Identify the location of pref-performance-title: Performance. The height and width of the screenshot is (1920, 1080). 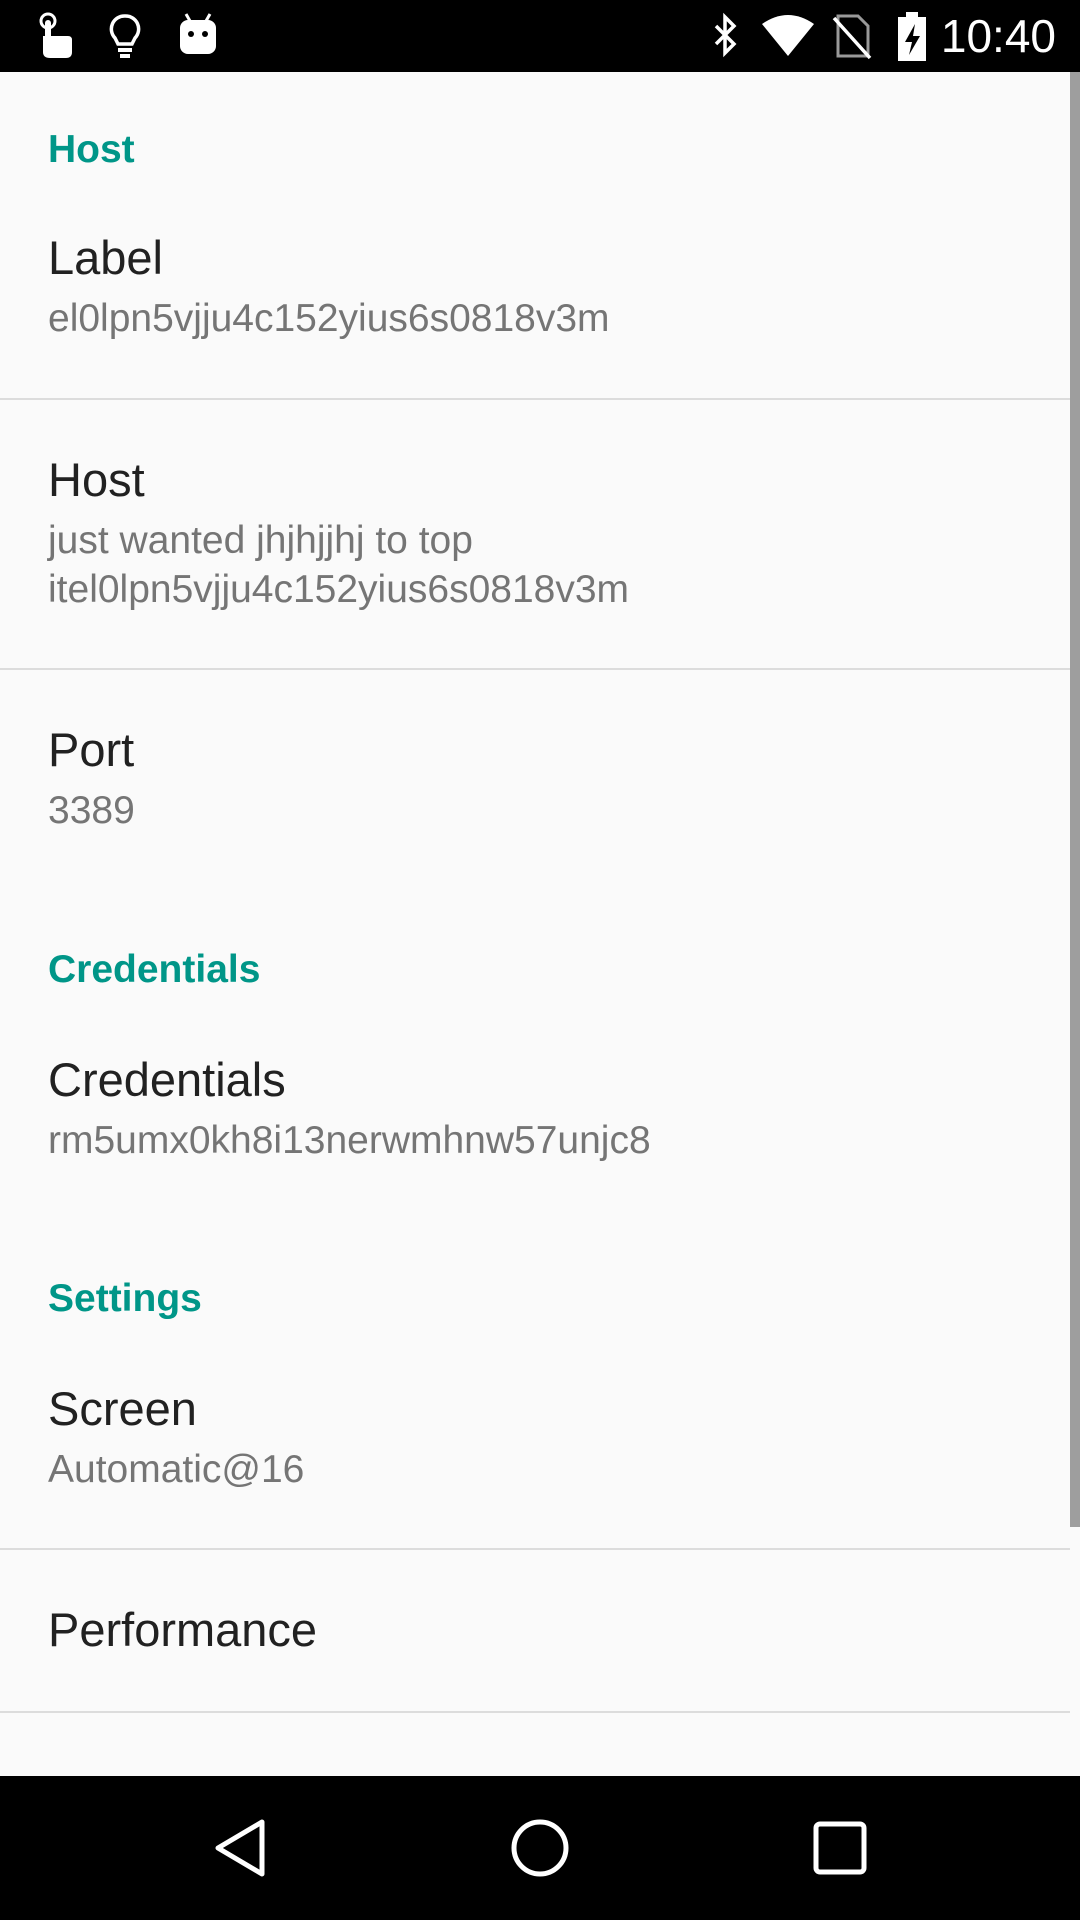
(183, 1629).